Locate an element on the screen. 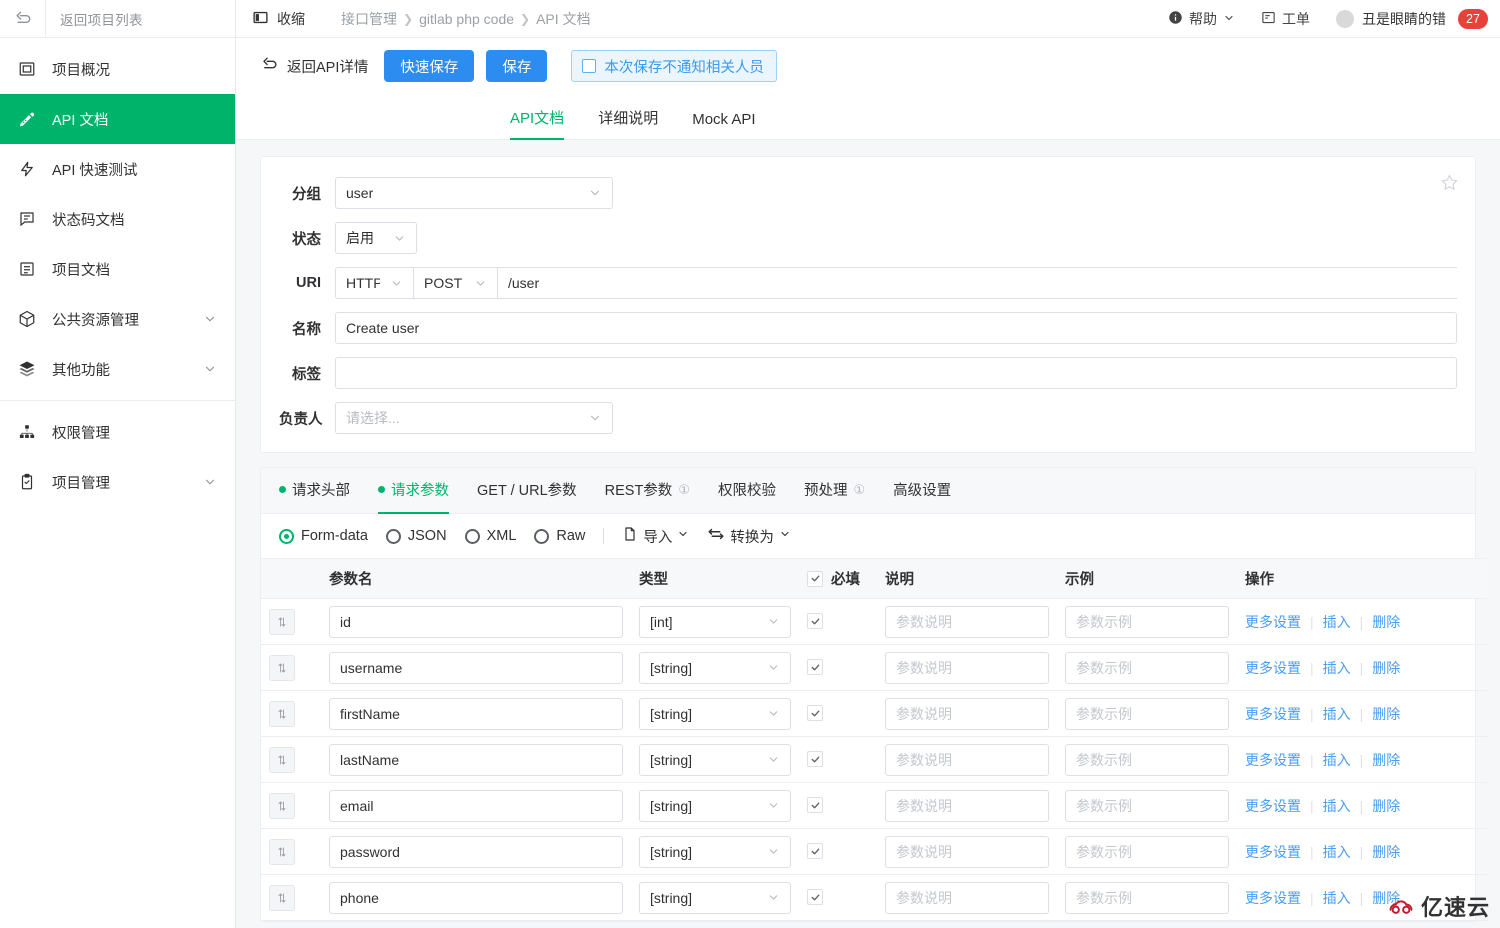 Image resolution: width=1500 pixels, height=928 pixels. param-name-input: email is located at coordinates (476, 805).